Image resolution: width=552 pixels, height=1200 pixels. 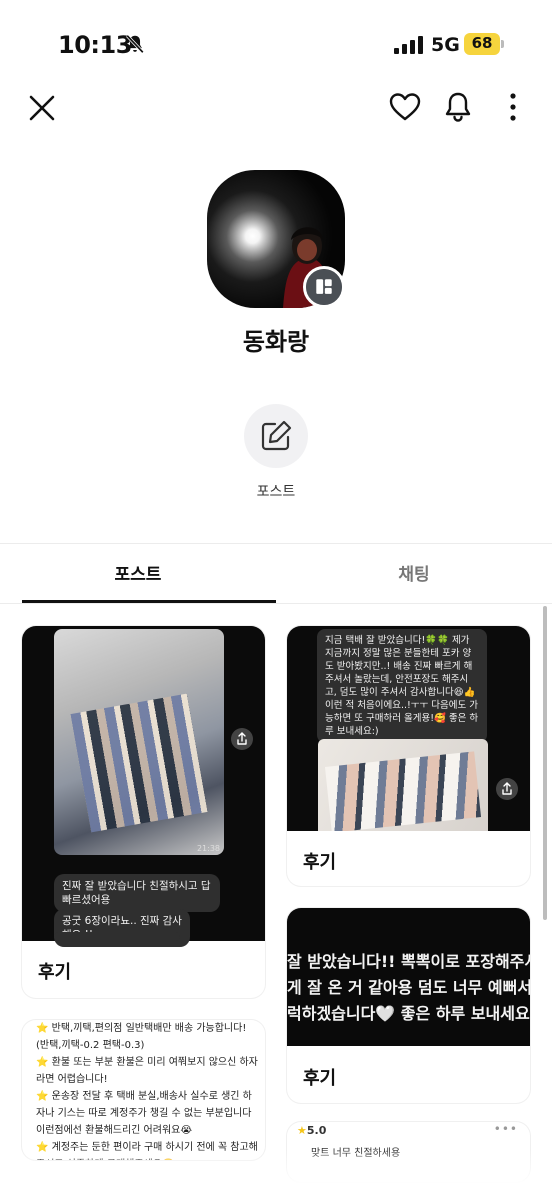 I want to click on heart-icon, so click(x=405, y=107).